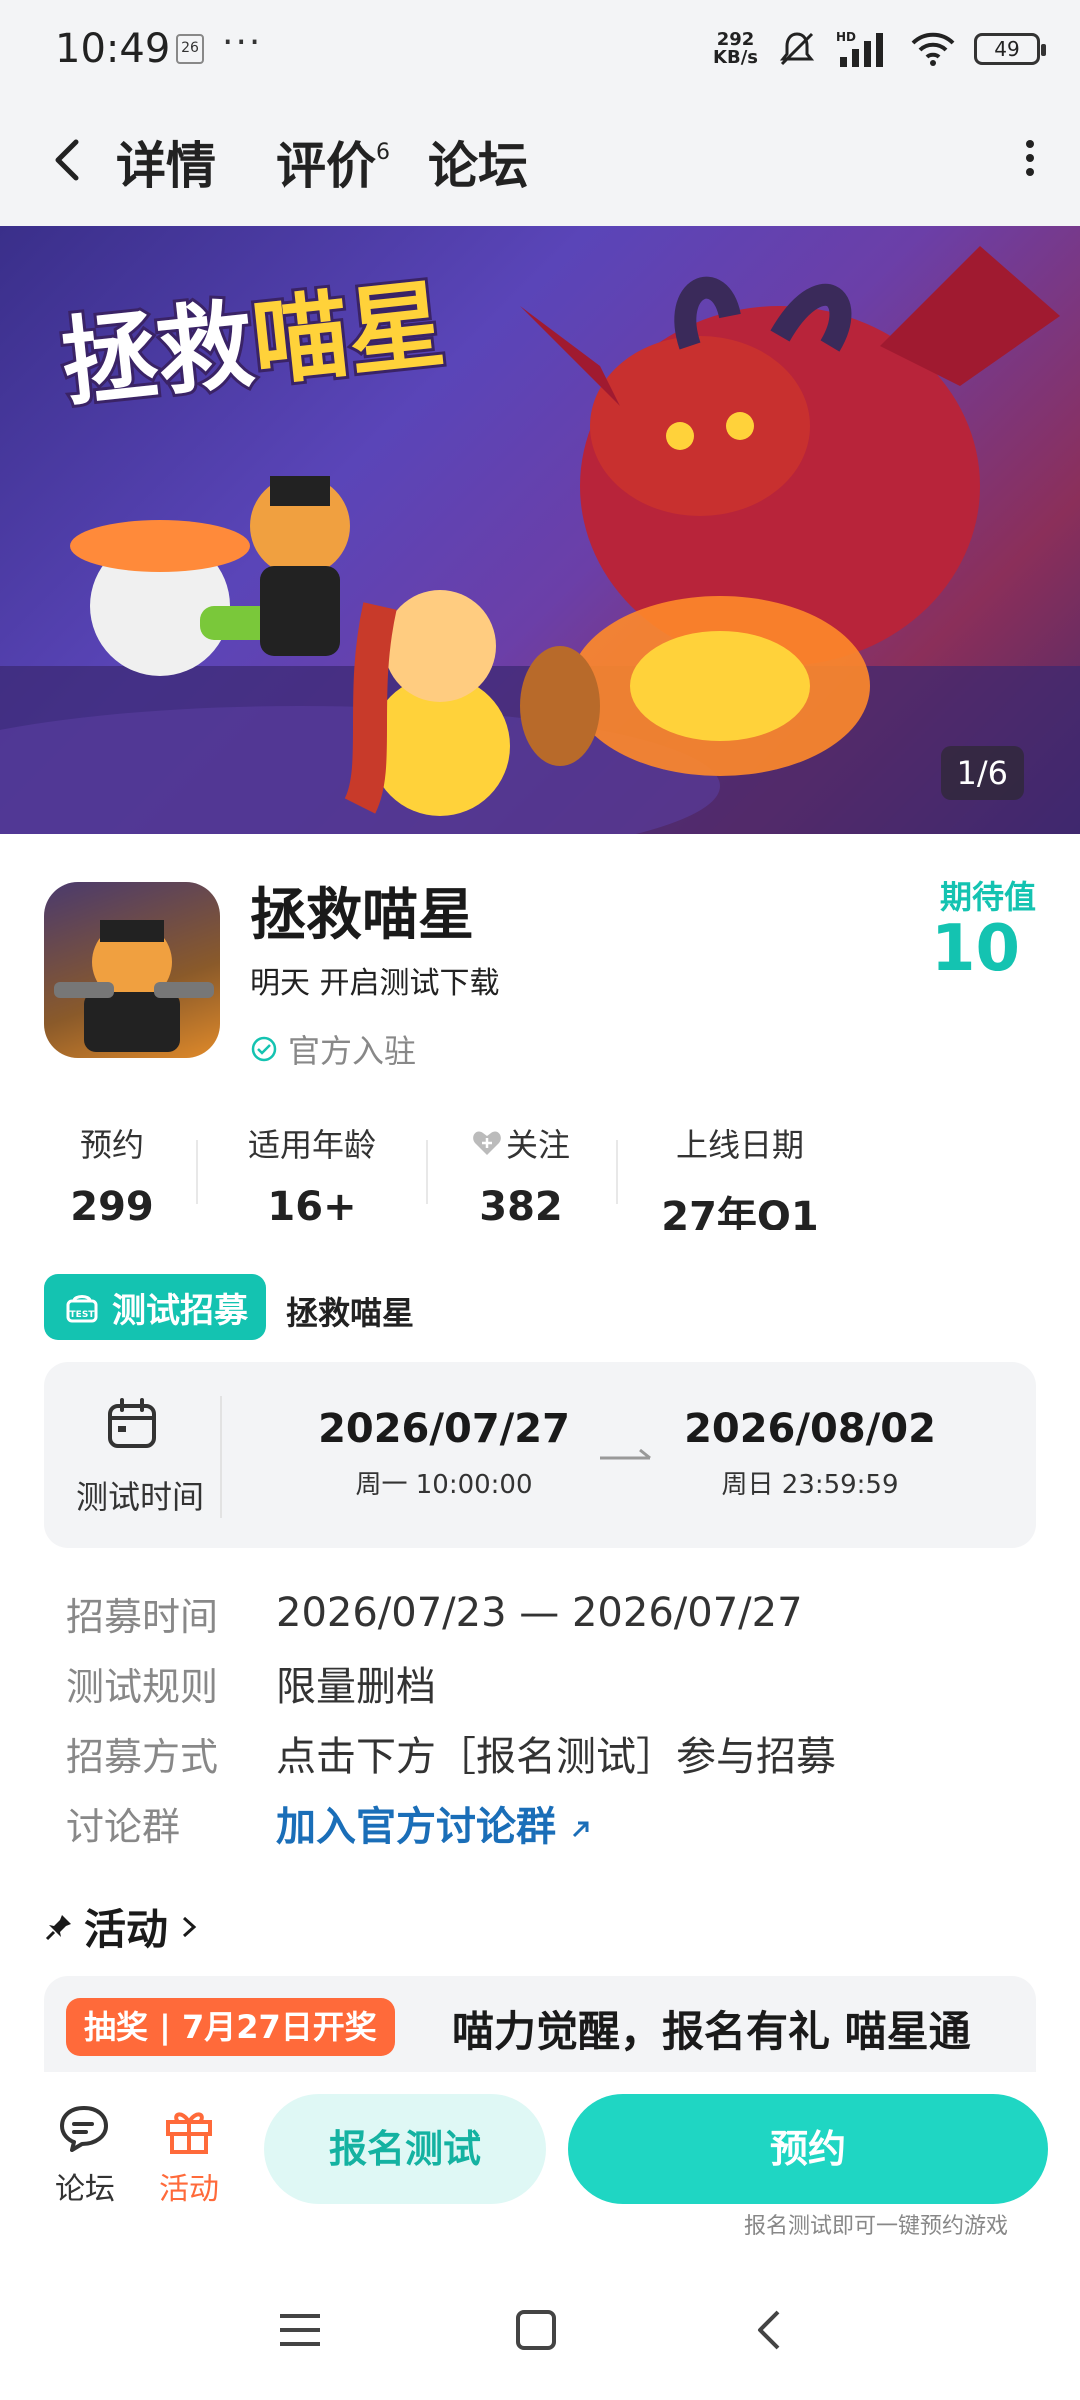 Image resolution: width=1080 pixels, height=2400 pixels. What do you see at coordinates (810, 1429) in the screenshot?
I see `test-end-date: 2026/08/02` at bounding box center [810, 1429].